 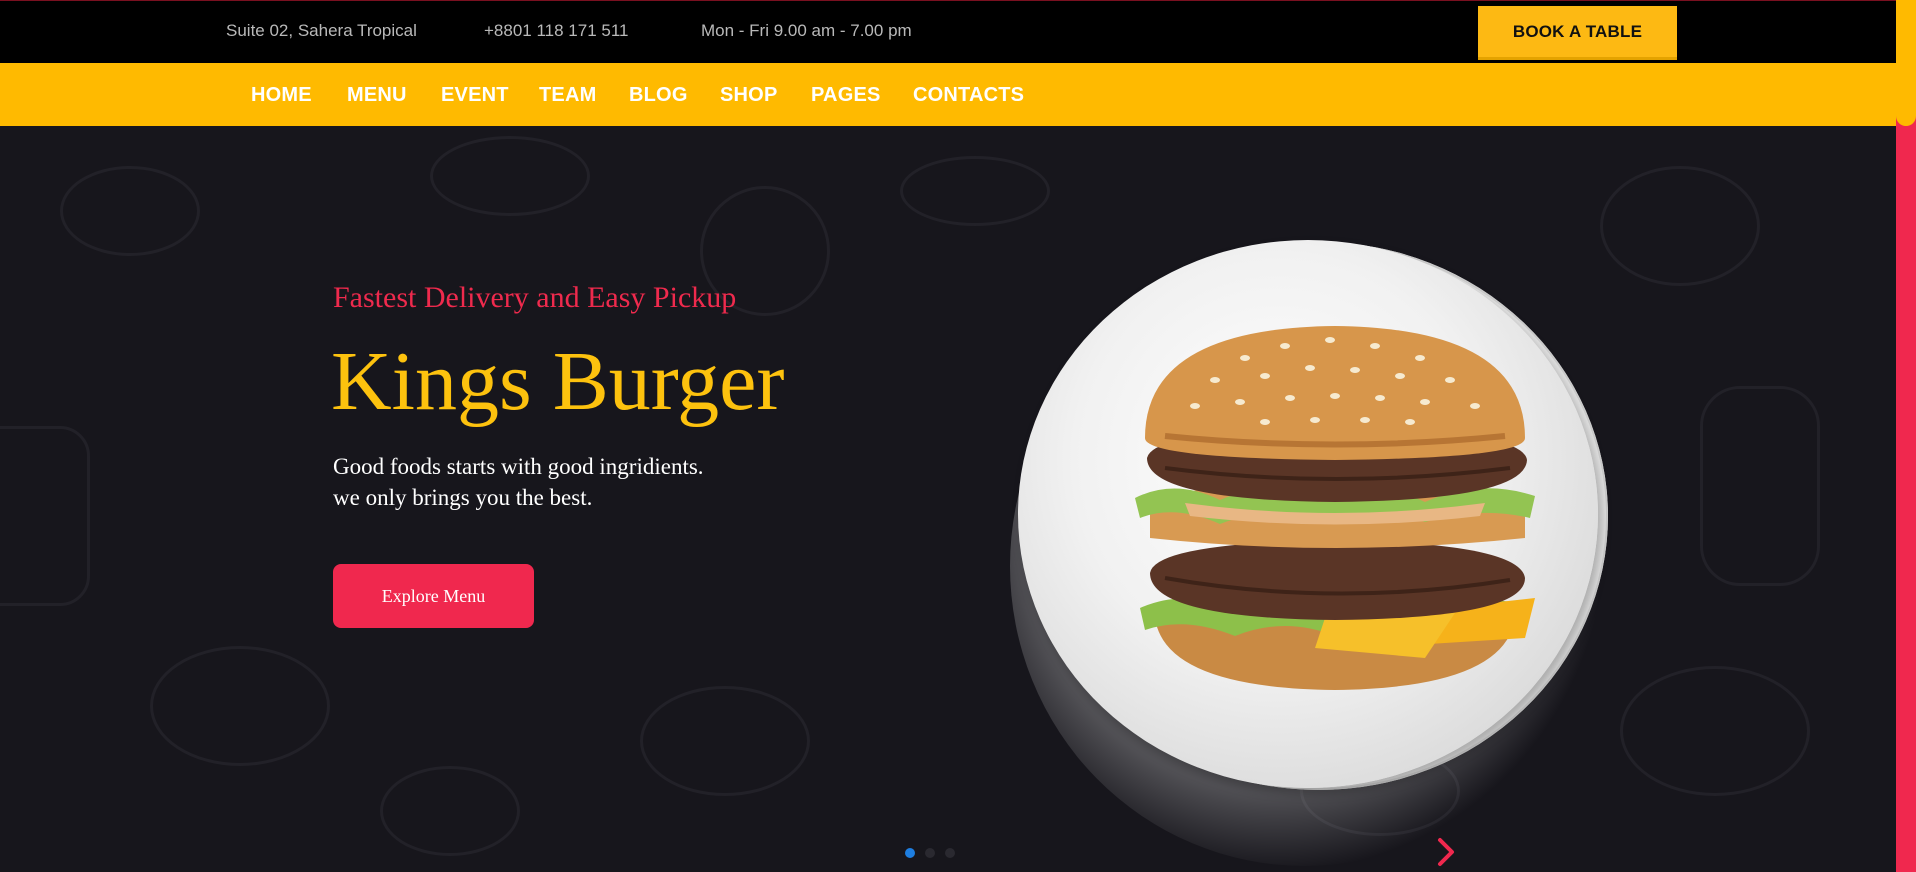 What do you see at coordinates (281, 95) in the screenshot?
I see `nav-item-home: HOME` at bounding box center [281, 95].